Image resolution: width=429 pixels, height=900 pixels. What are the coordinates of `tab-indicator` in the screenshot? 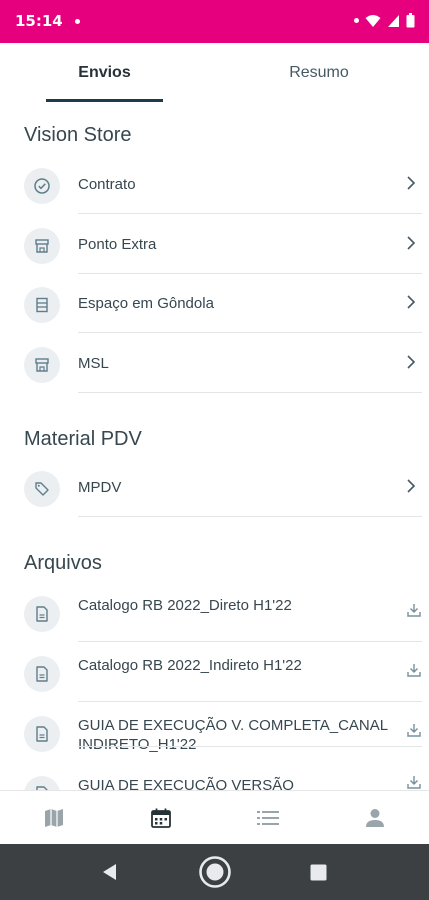 It's located at (104, 100).